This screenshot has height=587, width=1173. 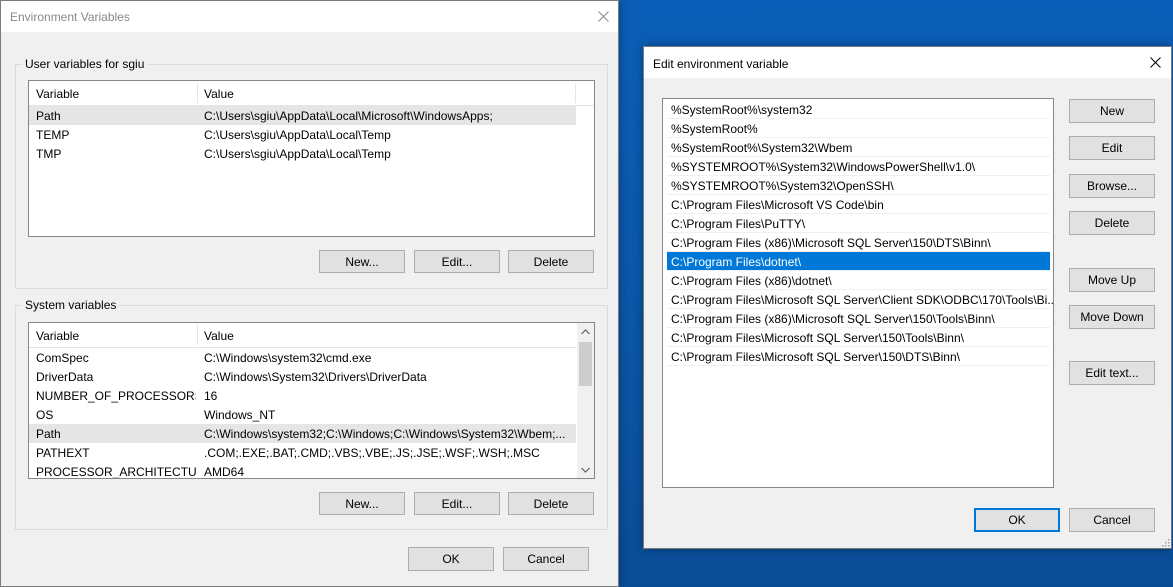 I want to click on chevron-down-icon, so click(x=585, y=470).